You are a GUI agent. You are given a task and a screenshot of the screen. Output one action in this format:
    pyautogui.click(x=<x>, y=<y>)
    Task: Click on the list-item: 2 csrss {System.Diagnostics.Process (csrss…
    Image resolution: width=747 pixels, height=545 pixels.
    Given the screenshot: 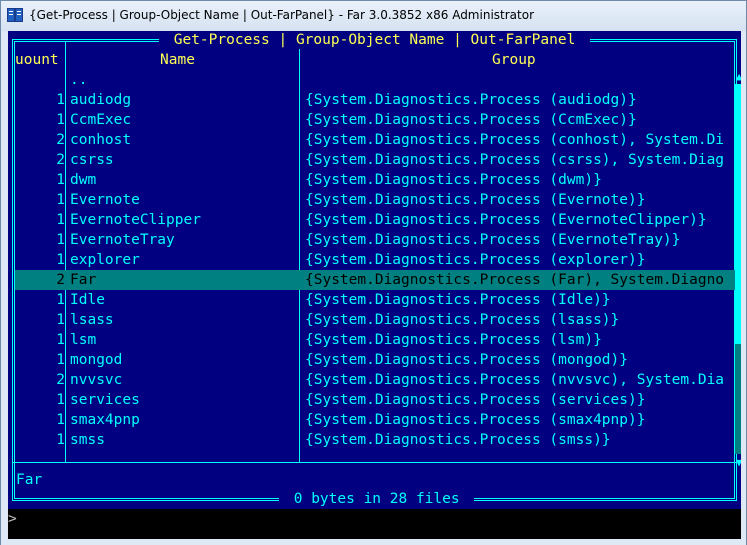 What is the action you would take?
    pyautogui.click(x=375, y=160)
    